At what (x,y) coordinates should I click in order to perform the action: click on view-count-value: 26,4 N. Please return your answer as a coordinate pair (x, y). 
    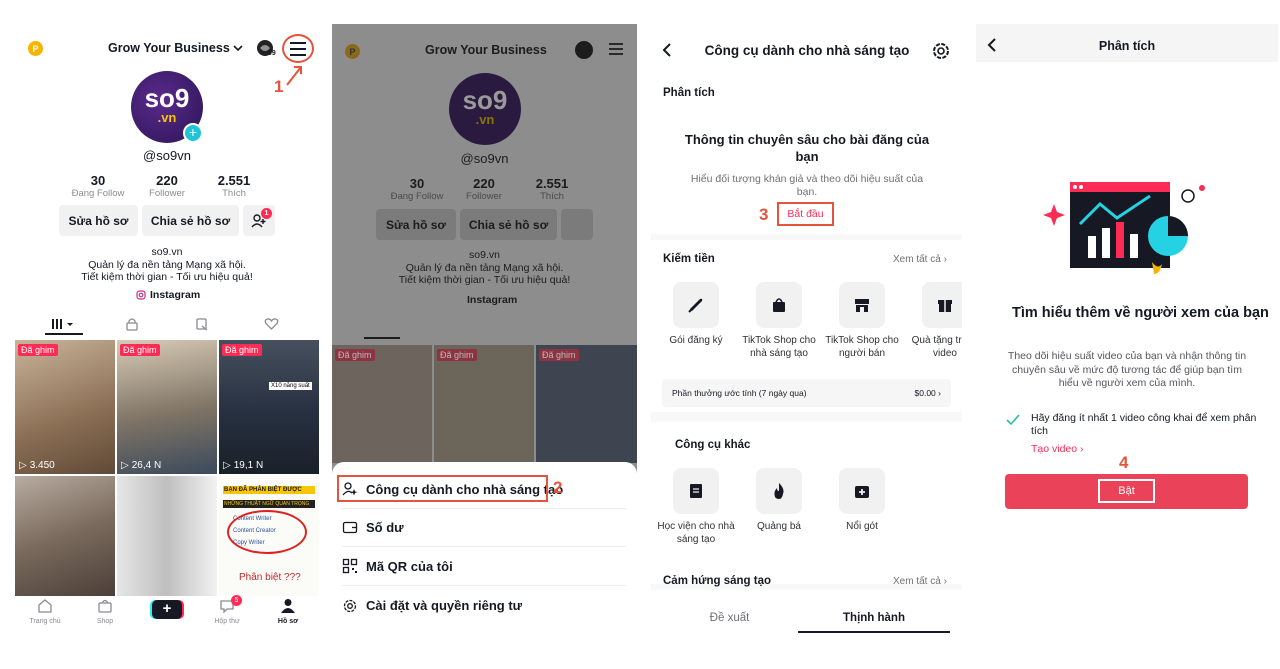
    Looking at the image, I should click on (146, 465).